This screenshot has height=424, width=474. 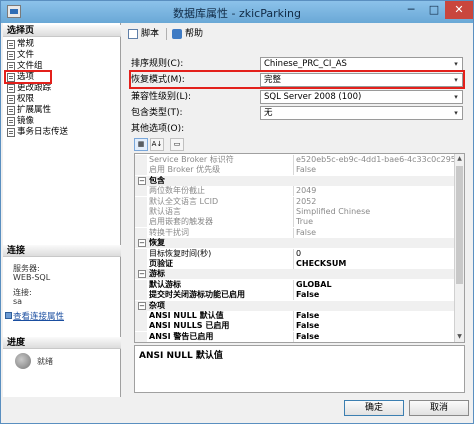 I want to click on sidebar-item-mirroring: 镜像, so click(x=20, y=121).